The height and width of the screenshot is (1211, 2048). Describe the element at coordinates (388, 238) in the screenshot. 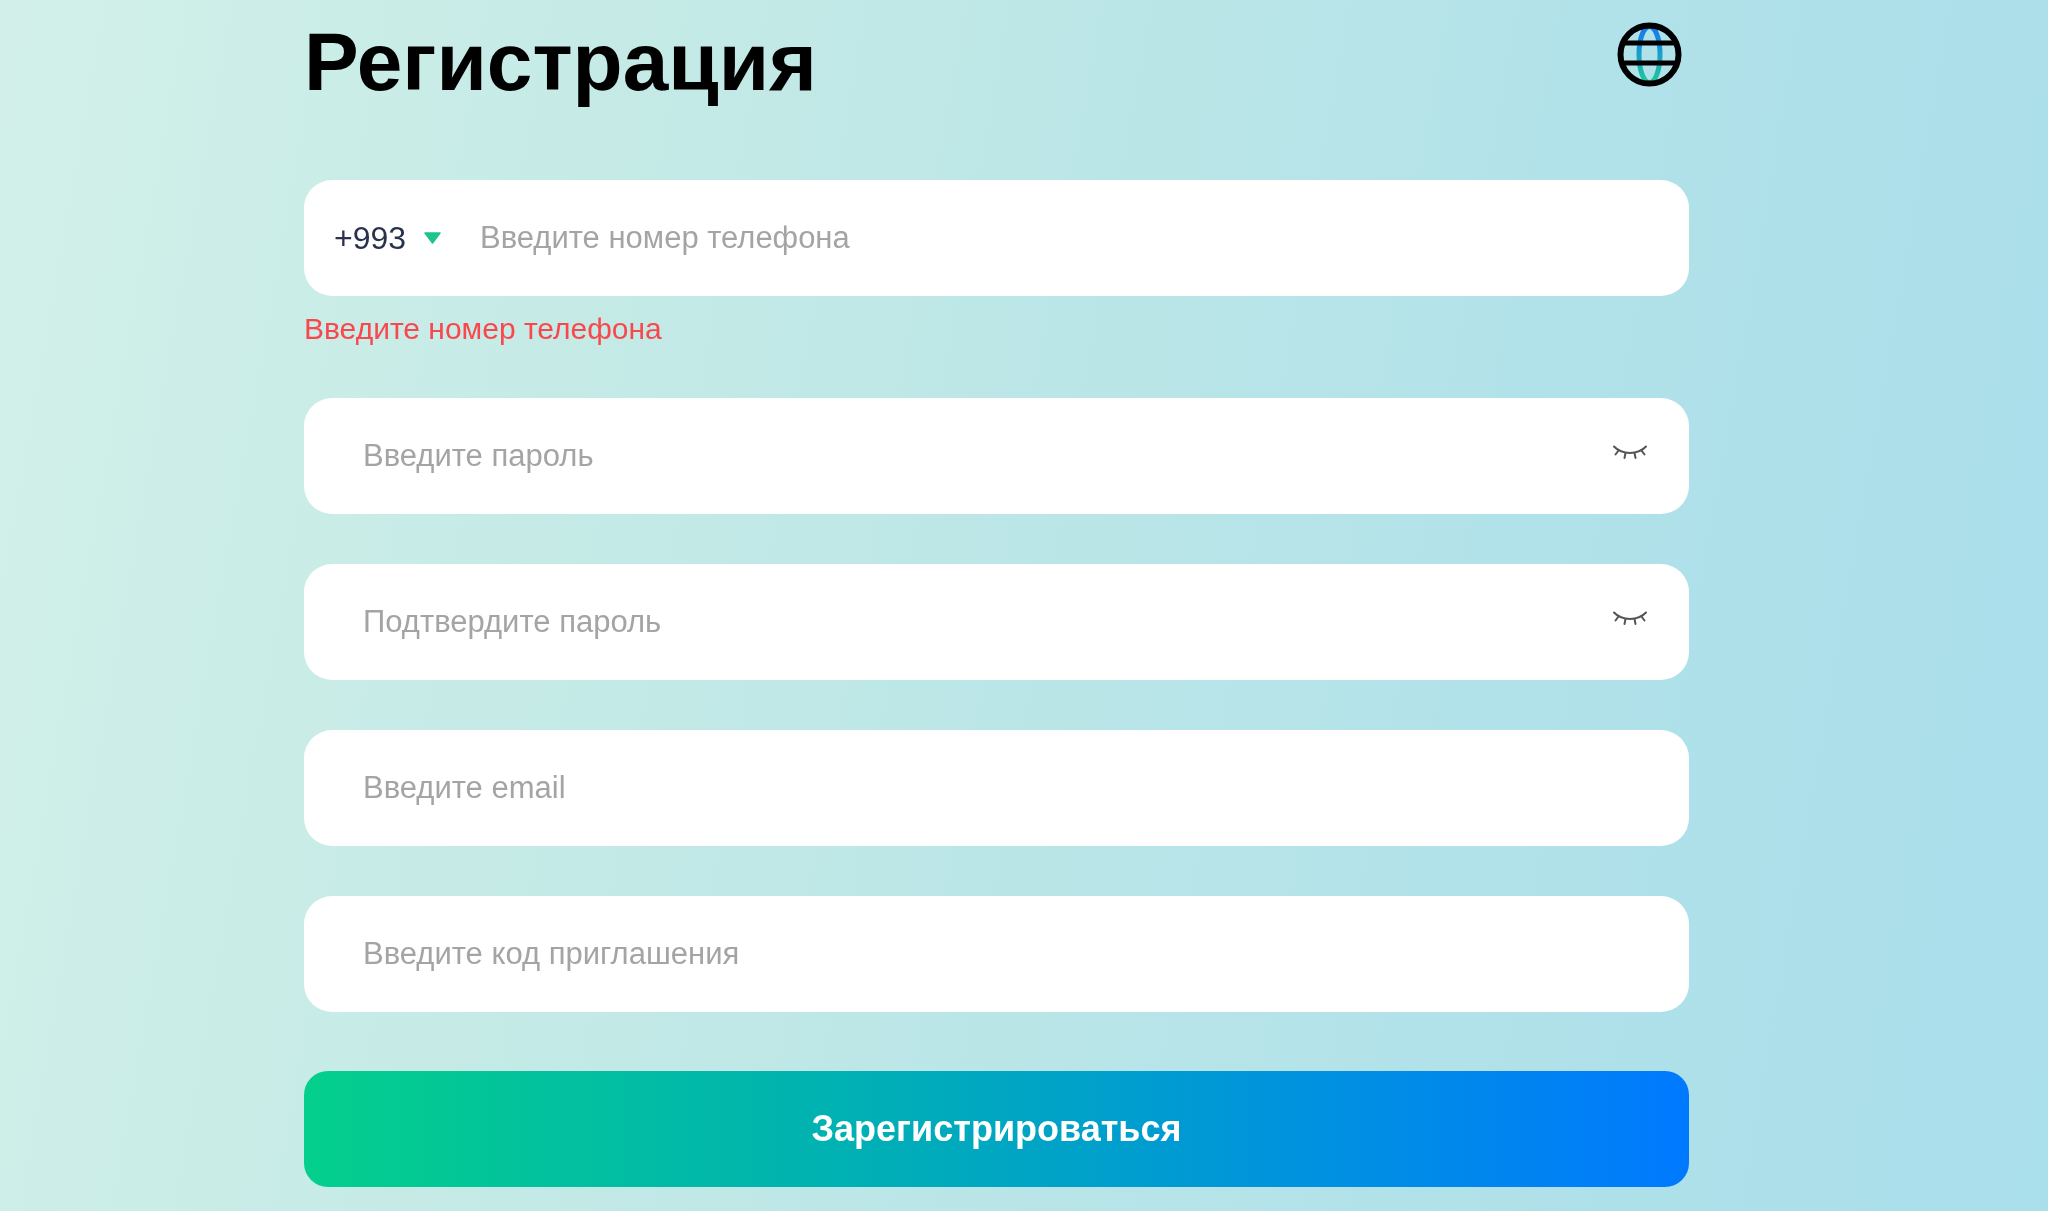

I see `country-code-select: +993` at that location.